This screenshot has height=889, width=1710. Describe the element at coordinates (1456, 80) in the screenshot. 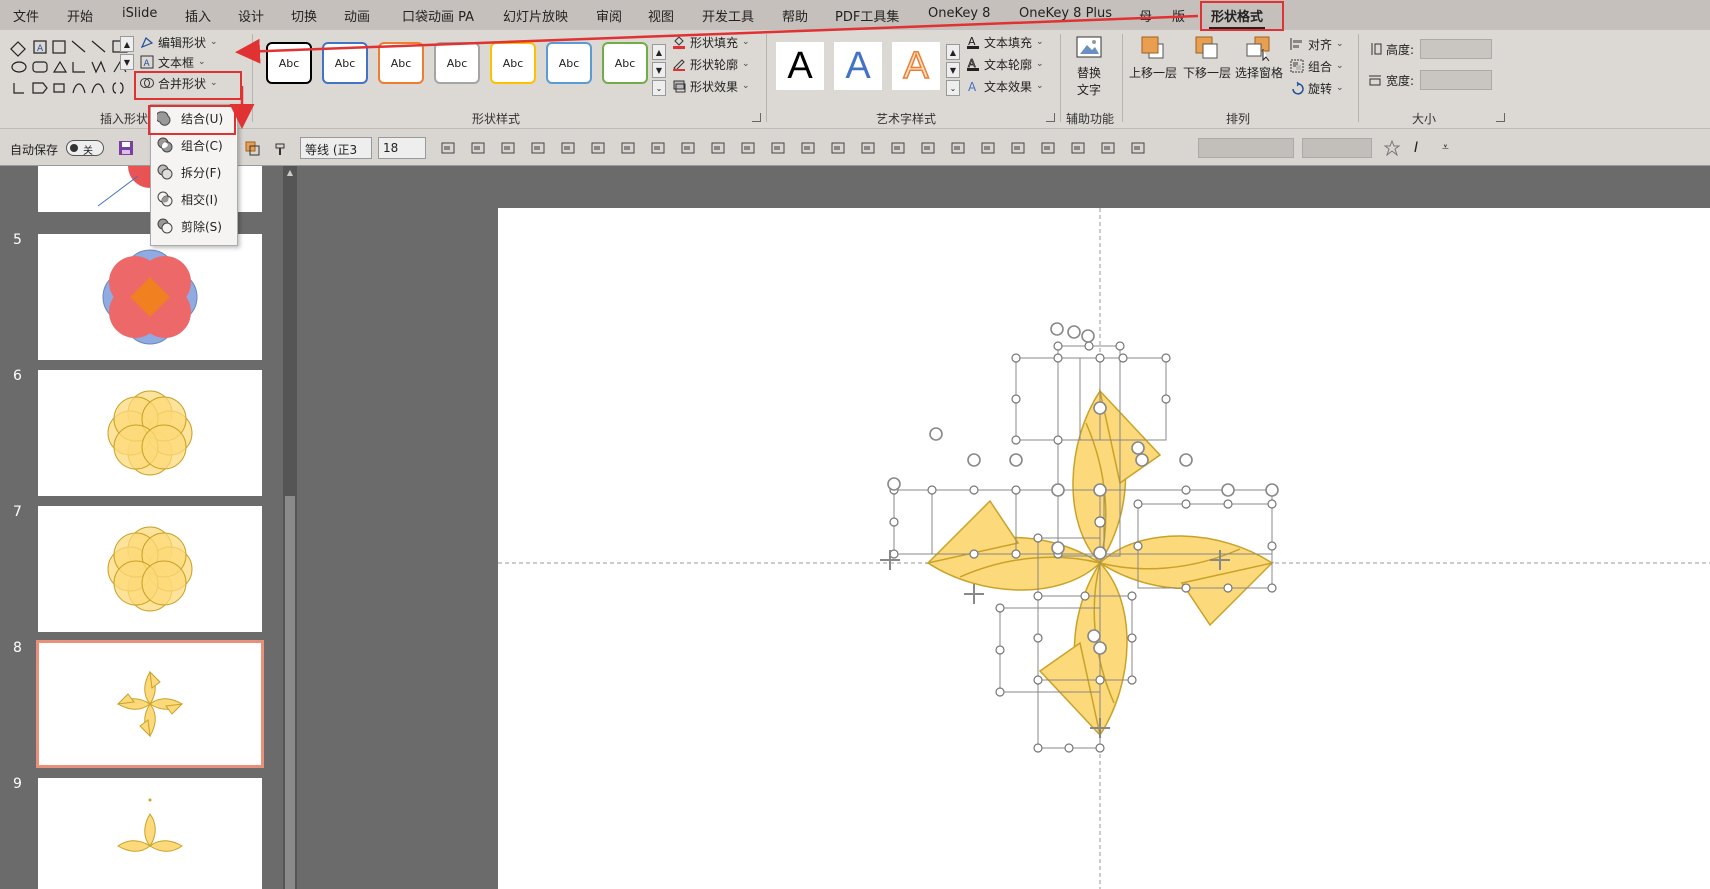

I see `width-input` at that location.